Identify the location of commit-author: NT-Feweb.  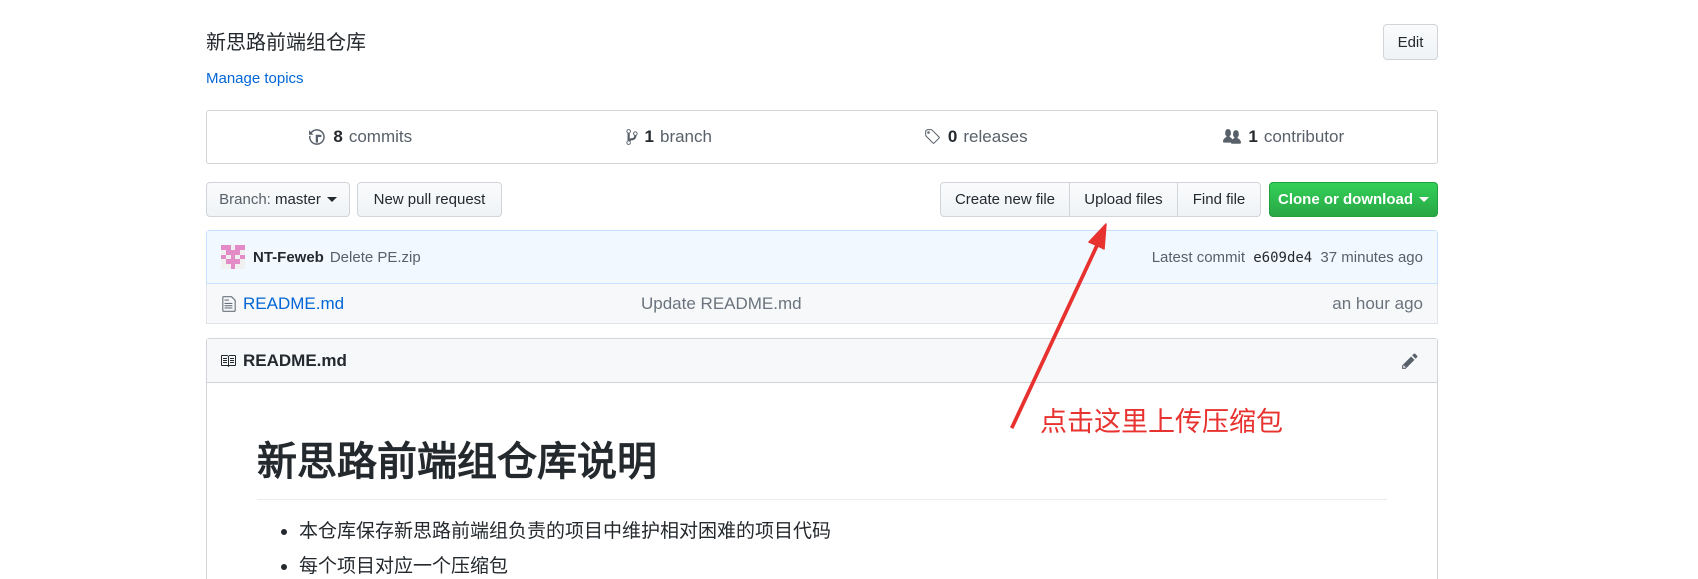
(288, 257).